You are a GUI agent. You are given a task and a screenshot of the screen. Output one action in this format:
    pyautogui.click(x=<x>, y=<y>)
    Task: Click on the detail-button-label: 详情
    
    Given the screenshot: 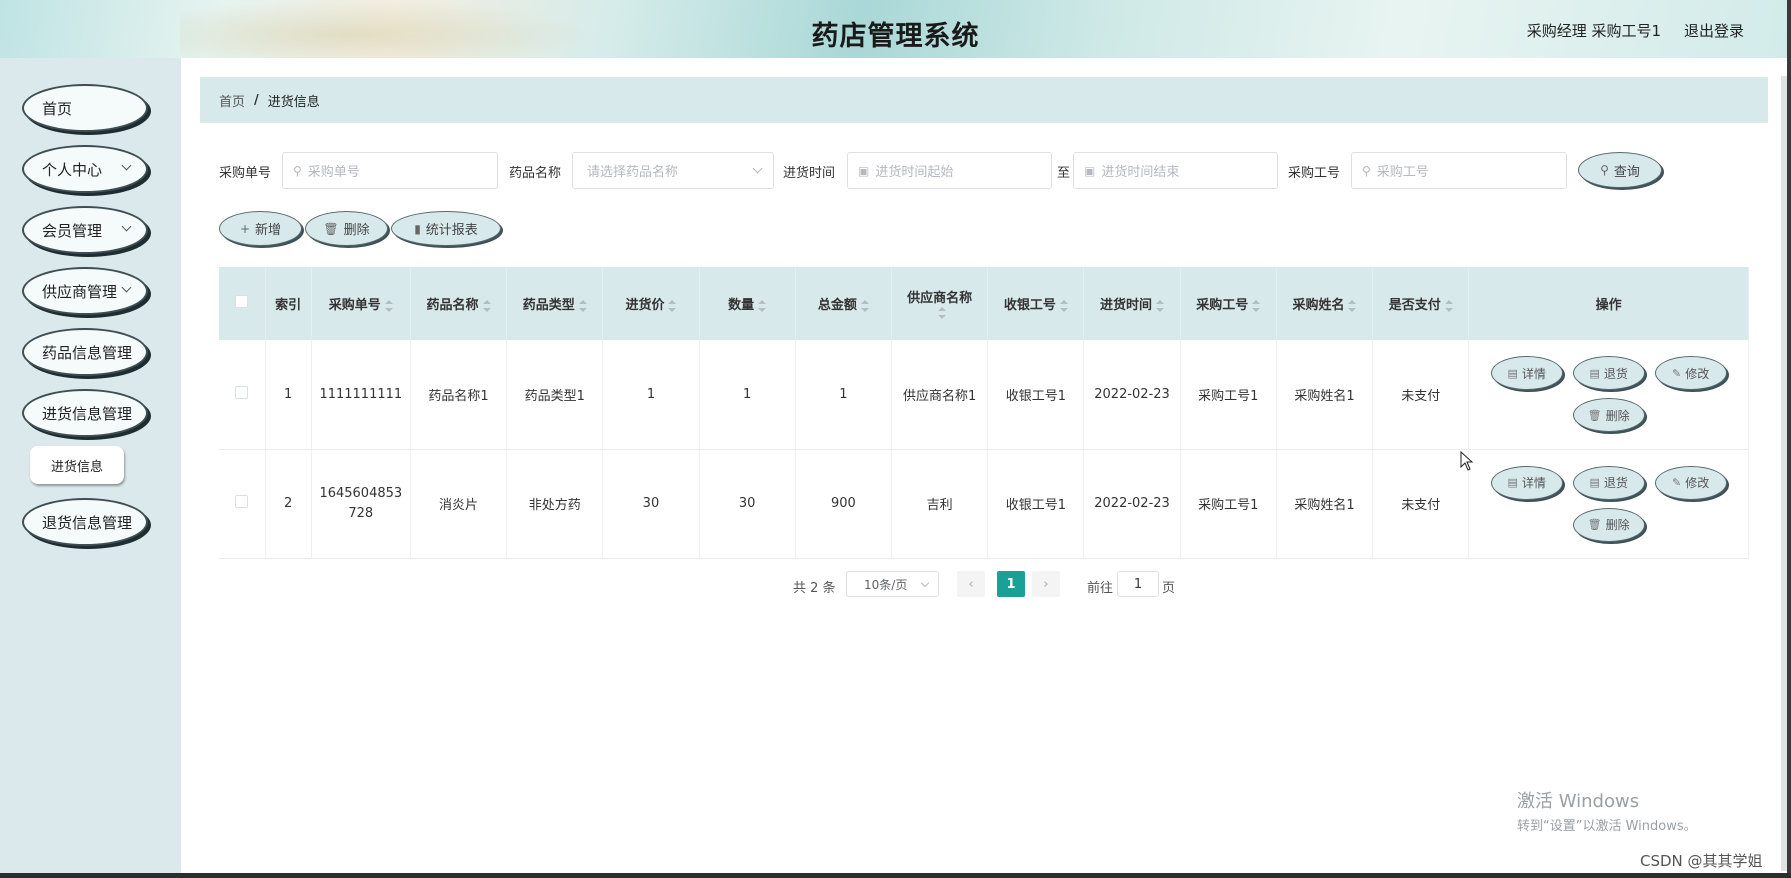 What is the action you would take?
    pyautogui.click(x=1533, y=483)
    